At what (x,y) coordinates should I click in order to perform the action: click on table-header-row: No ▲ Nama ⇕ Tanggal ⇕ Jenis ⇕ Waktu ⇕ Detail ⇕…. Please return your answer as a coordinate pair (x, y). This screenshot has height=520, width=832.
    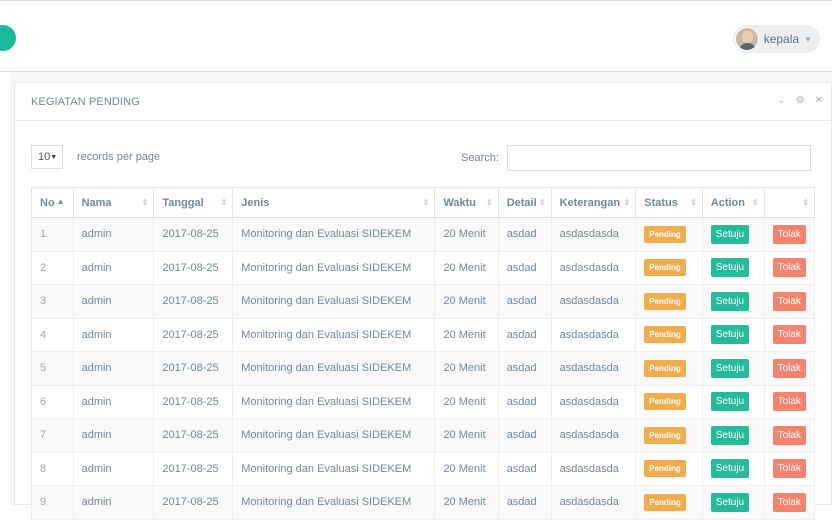
    Looking at the image, I should click on (423, 202).